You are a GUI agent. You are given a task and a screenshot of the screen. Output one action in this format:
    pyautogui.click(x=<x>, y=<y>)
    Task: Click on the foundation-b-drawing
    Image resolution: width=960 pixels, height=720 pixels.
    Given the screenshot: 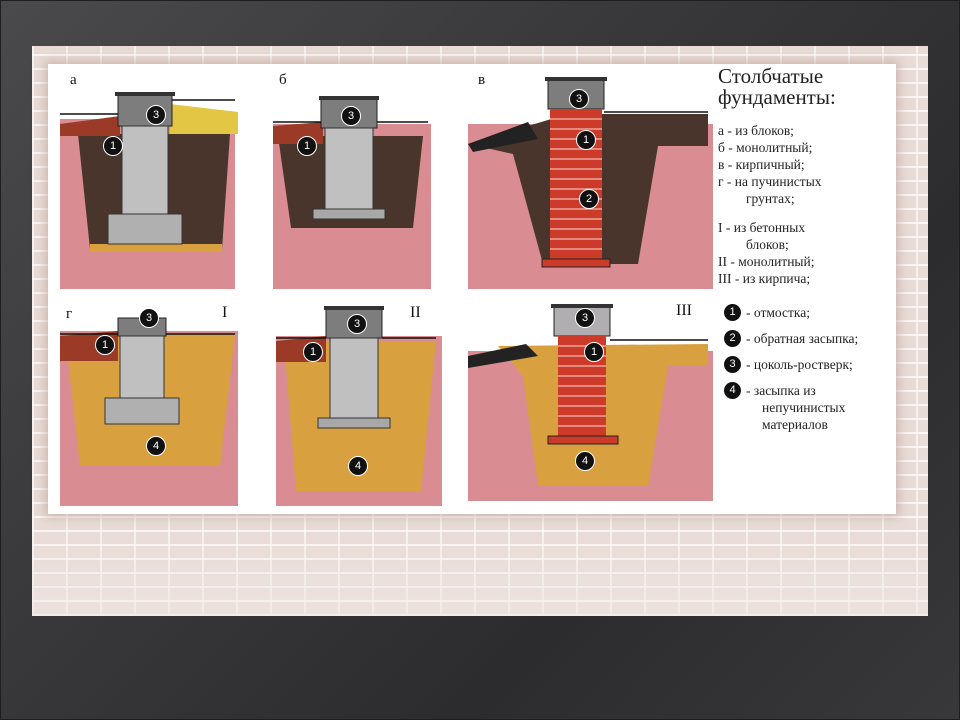 What is the action you would take?
    pyautogui.click(x=352, y=192)
    